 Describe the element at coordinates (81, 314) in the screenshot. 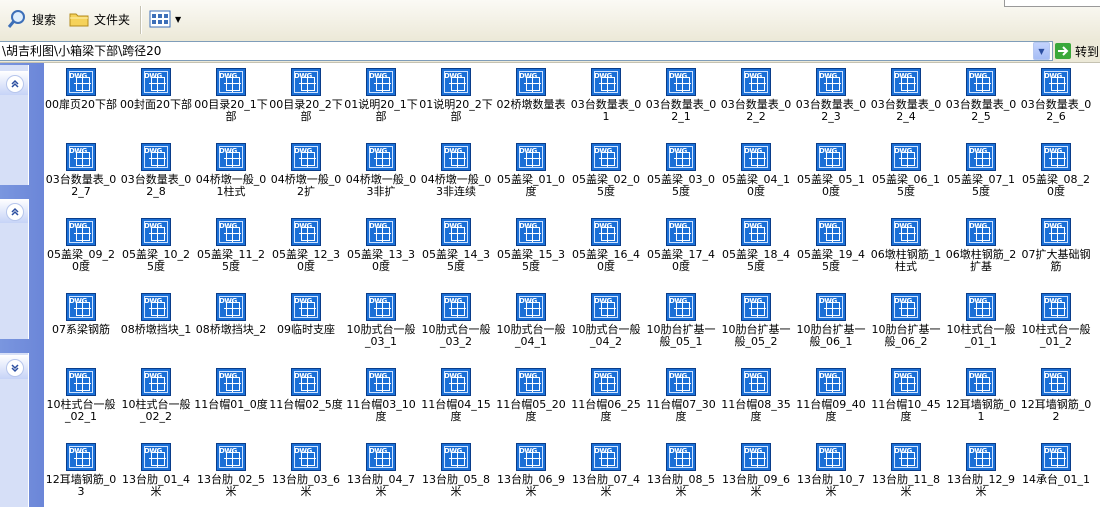

I see `file-item: DWG 07系梁钢筋` at that location.